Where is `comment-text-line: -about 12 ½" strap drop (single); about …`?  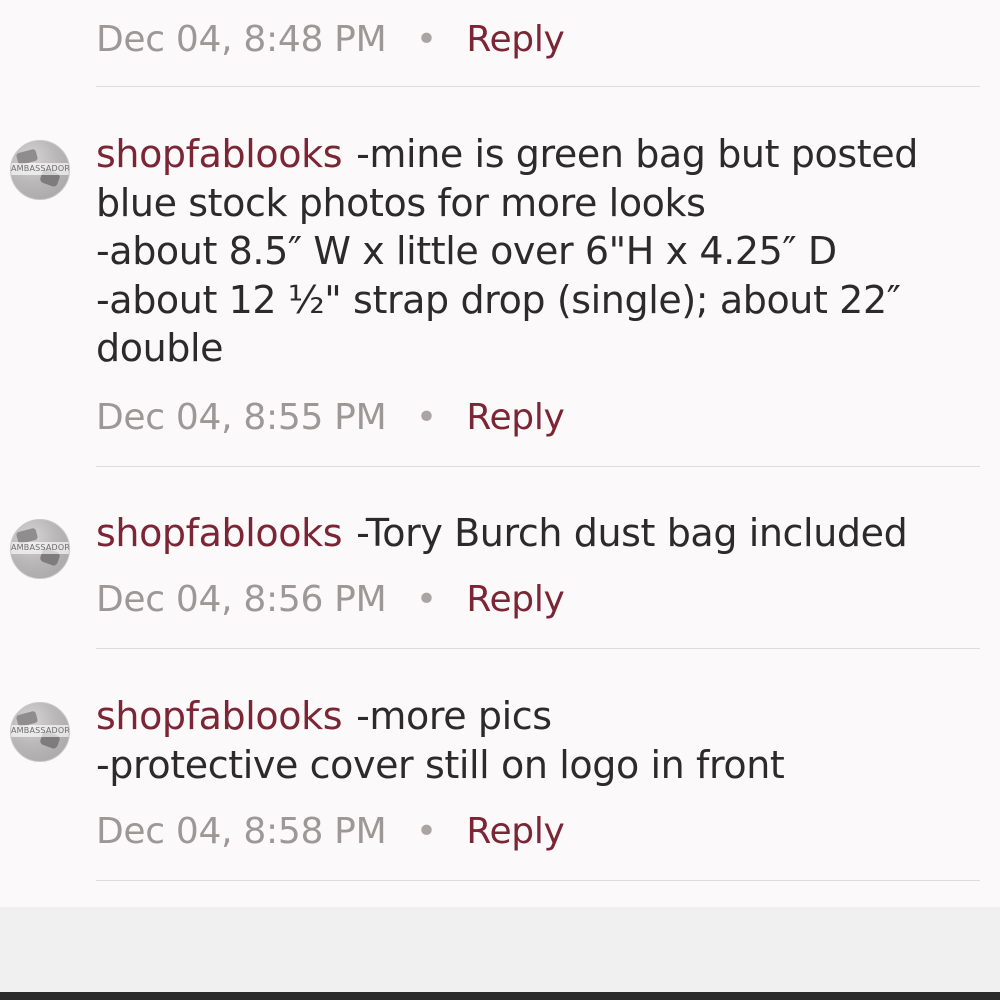
comment-text-line: -about 12 ½" strap drop (single); about … is located at coordinates (498, 299).